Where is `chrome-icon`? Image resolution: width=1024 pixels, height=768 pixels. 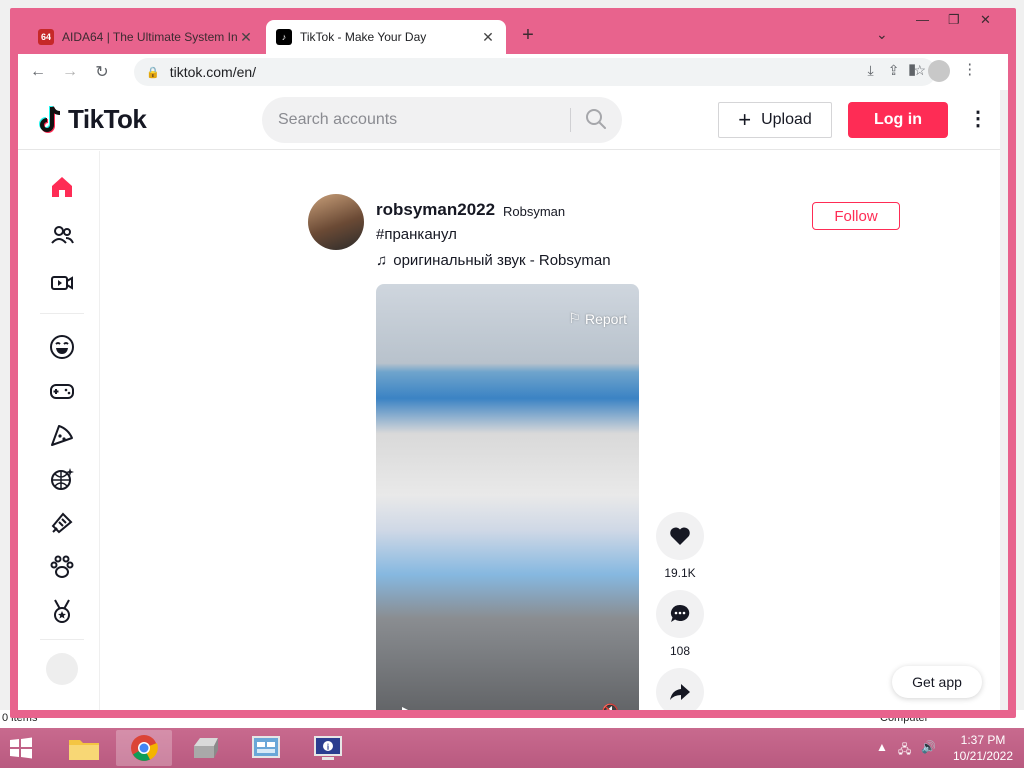 chrome-icon is located at coordinates (144, 748).